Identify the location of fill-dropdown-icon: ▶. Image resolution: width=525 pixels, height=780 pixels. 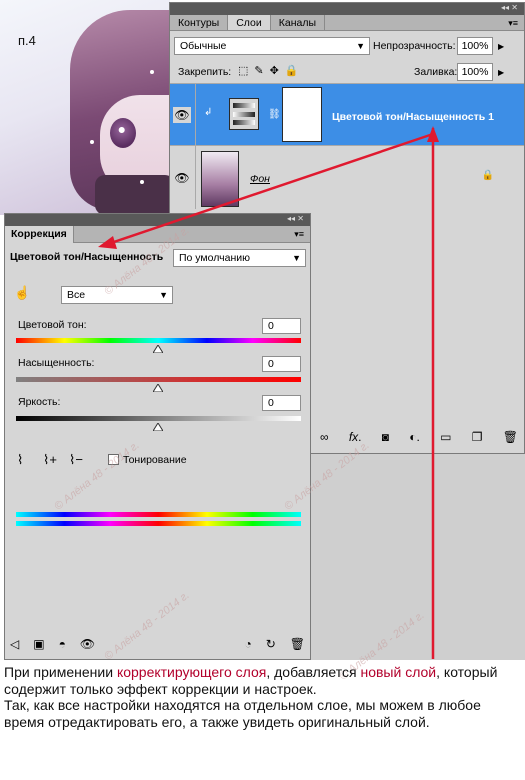
(501, 72).